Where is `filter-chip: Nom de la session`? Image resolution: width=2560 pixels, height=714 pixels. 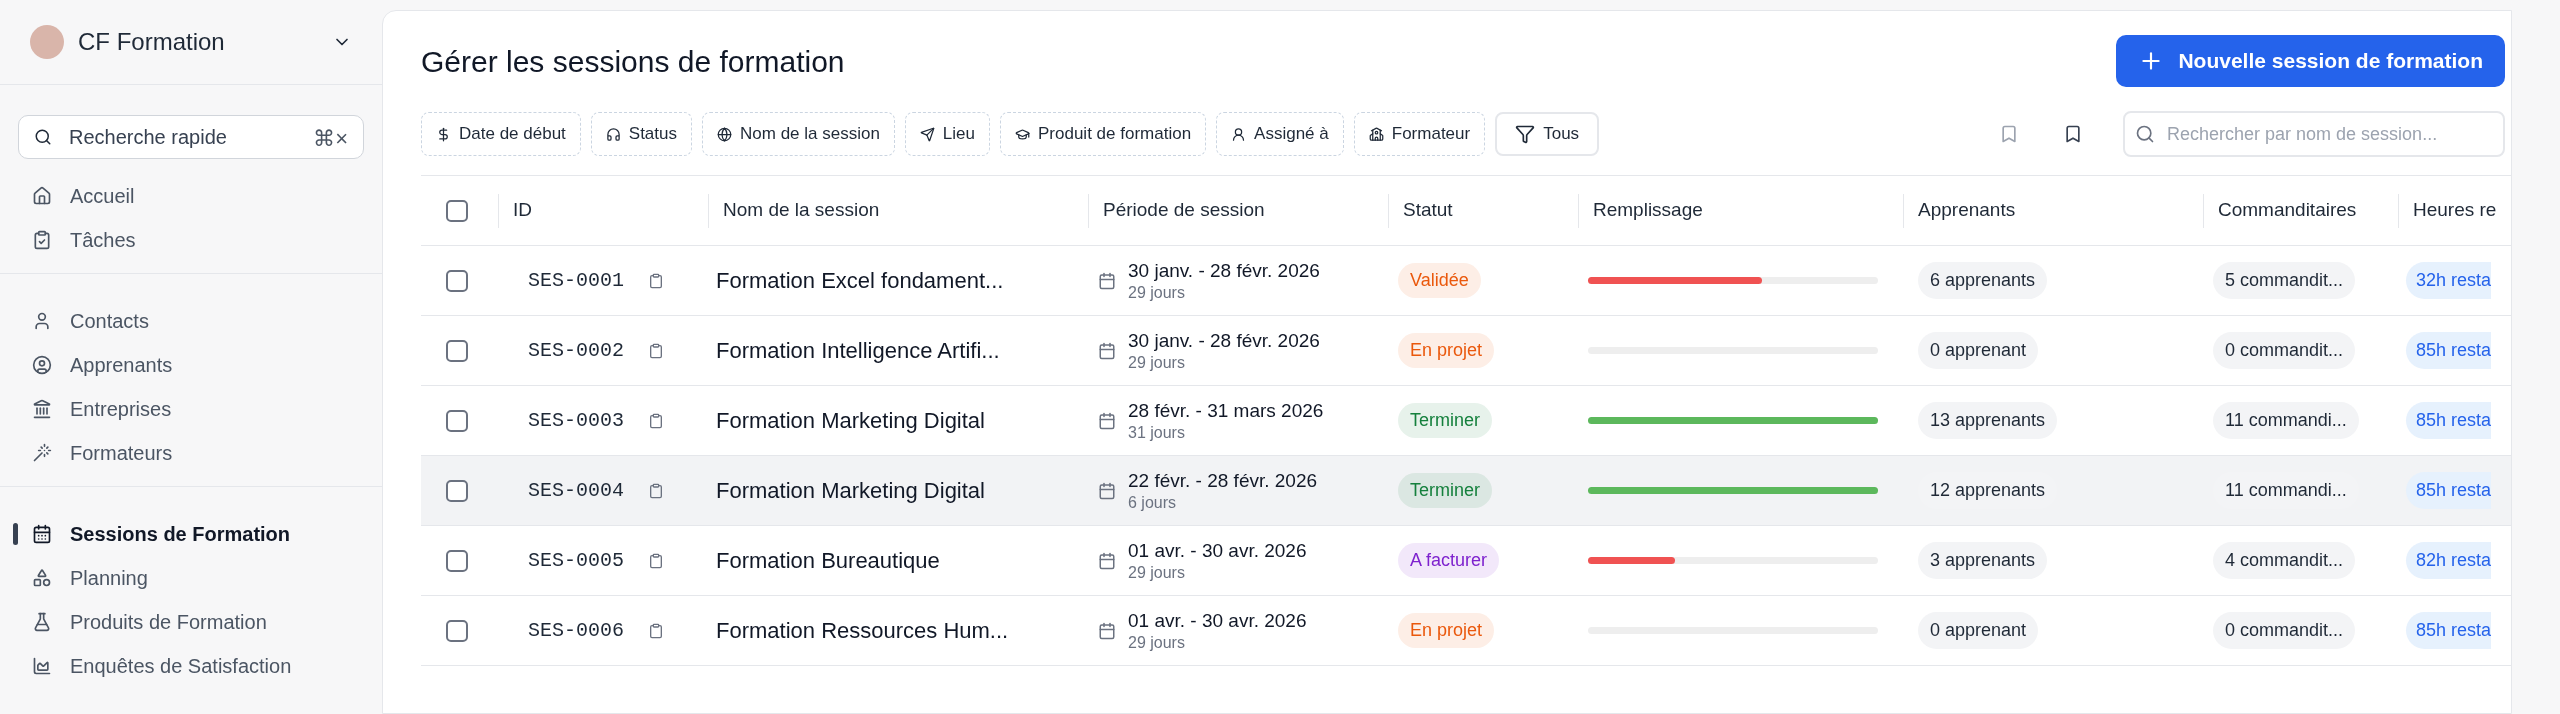 filter-chip: Nom de la session is located at coordinates (798, 134).